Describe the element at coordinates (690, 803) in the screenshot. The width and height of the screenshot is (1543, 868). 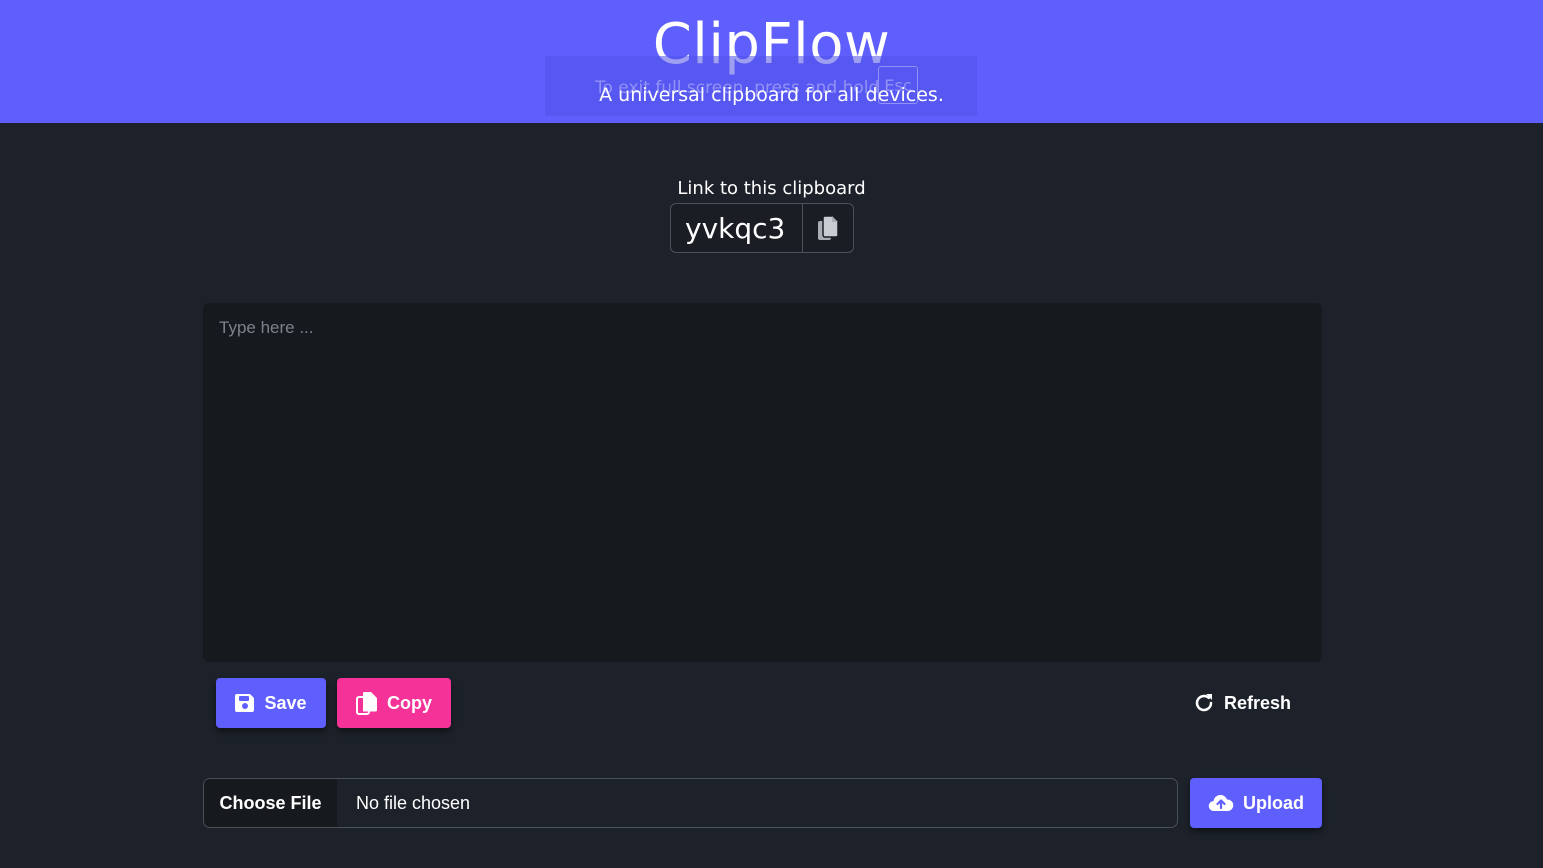
I see `file-input: Choose File No file chosen` at that location.